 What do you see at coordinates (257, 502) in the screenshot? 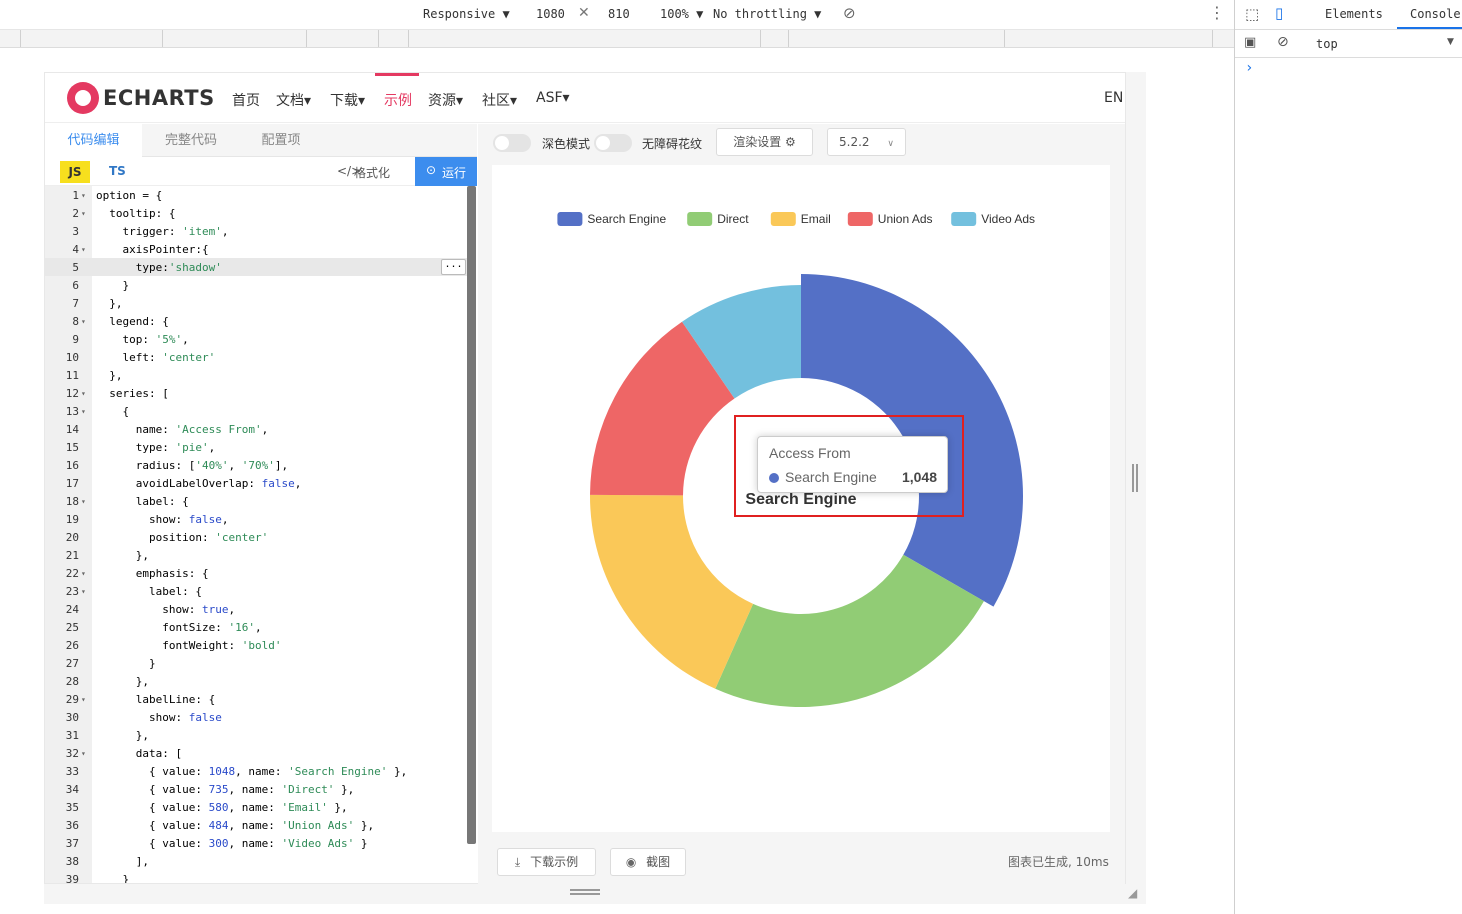
I see `code-line: 18 ▾ label: {` at bounding box center [257, 502].